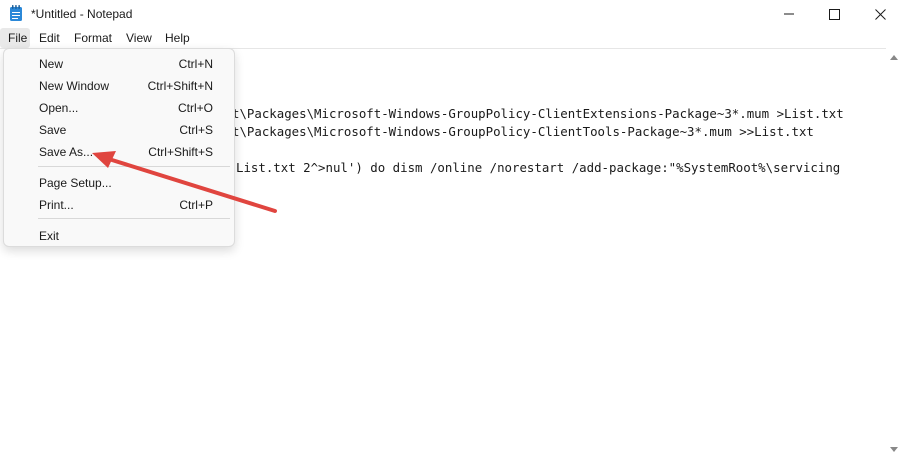  Describe the element at coordinates (93, 38) in the screenshot. I see `menu-format: Format` at that location.